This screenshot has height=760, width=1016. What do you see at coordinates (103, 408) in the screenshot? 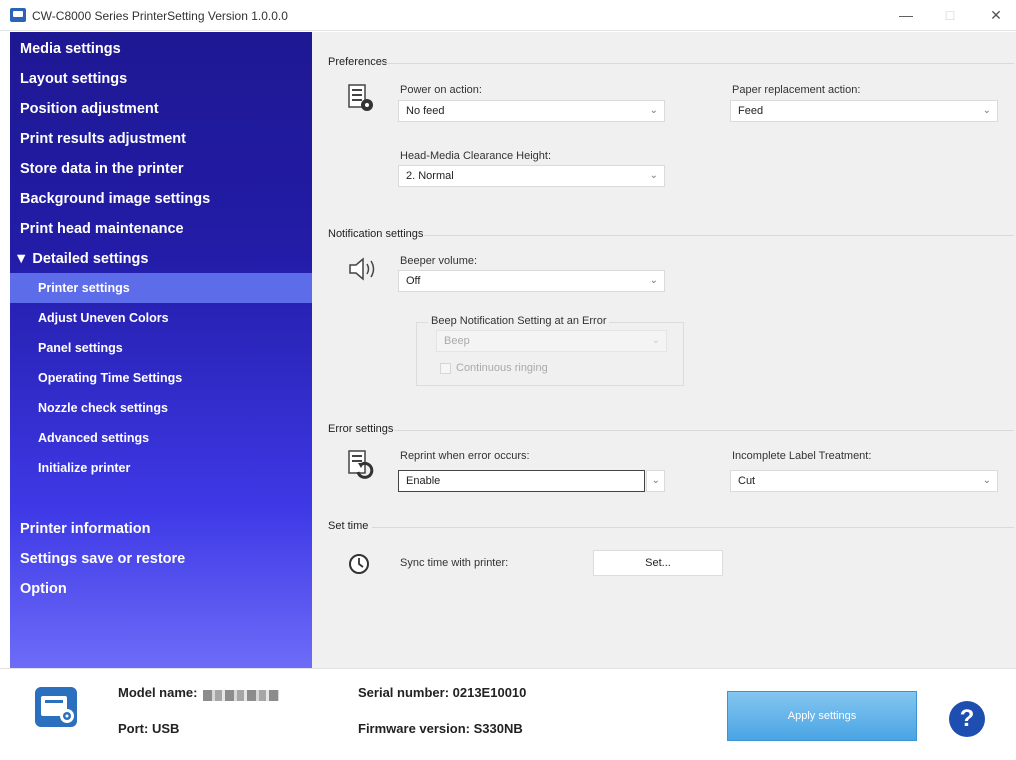
I see `sidebar-subitem-nozzle-check: Nozzle check settings` at bounding box center [103, 408].